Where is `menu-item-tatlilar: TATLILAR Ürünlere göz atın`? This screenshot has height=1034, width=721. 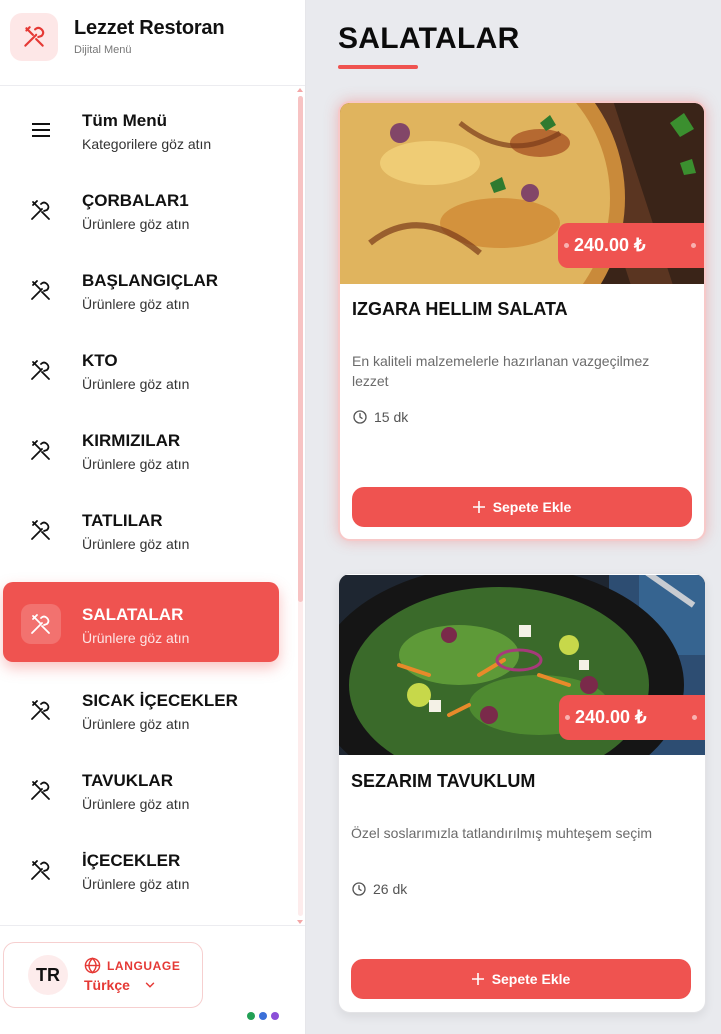
menu-item-tatlilar: TATLILAR Ürünlere göz atın is located at coordinates (141, 528).